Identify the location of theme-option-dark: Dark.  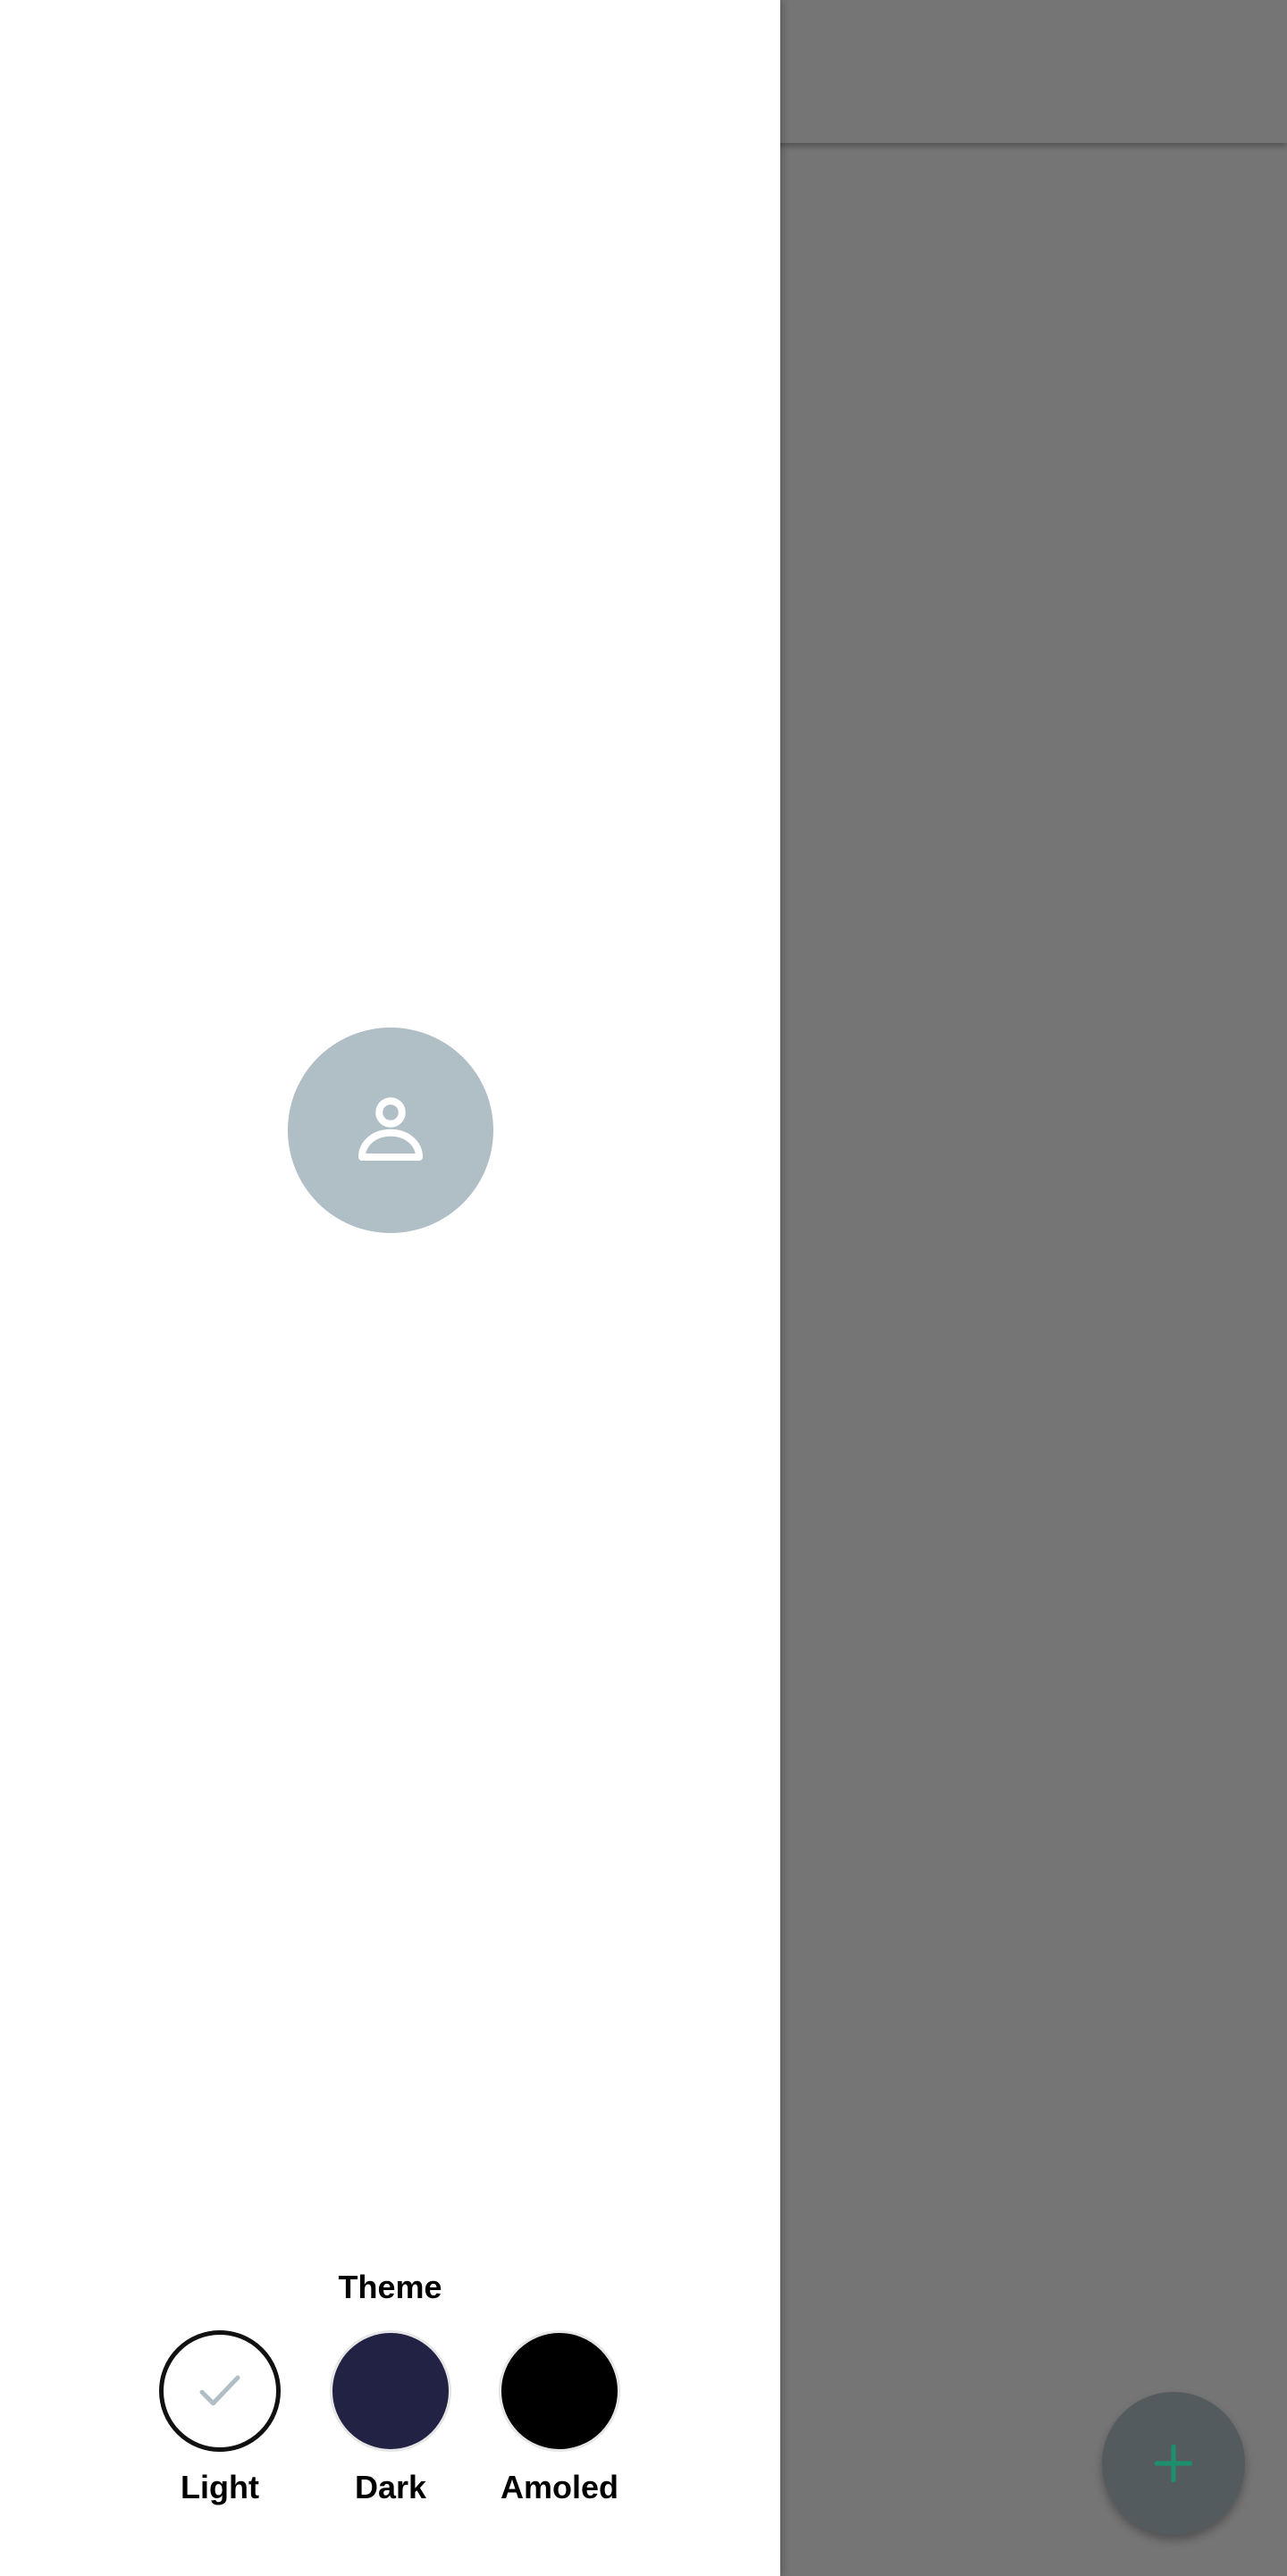
(391, 2418).